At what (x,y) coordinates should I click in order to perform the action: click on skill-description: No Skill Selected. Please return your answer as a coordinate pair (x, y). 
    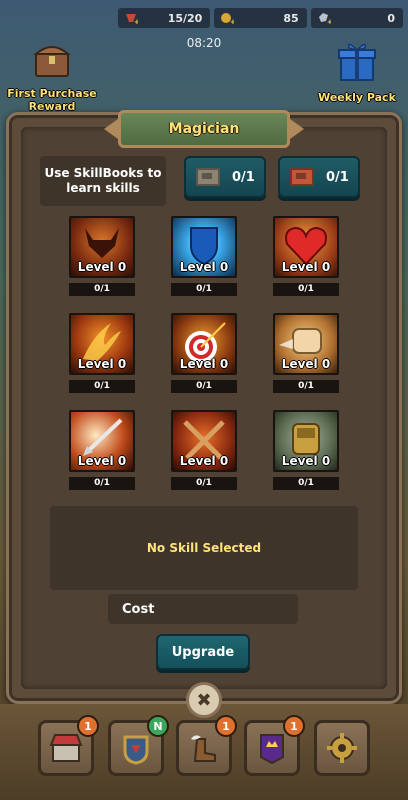
    Looking at the image, I should click on (204, 548).